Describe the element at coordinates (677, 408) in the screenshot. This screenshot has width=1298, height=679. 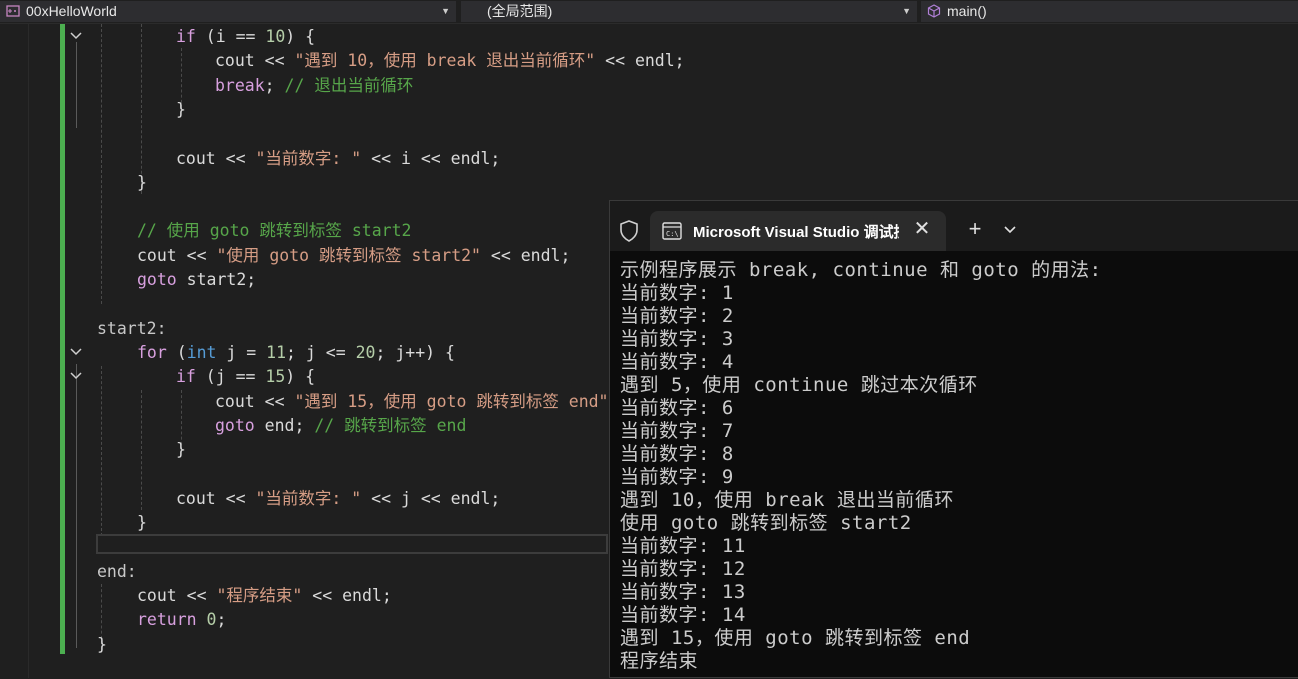
I see `console-output-line: 当前数字: 6` at that location.